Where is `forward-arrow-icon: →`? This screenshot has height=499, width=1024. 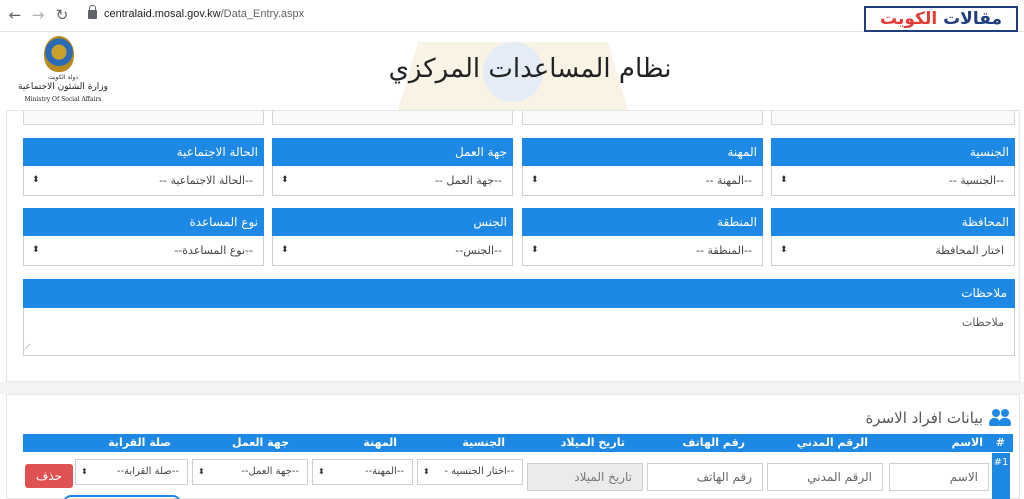 forward-arrow-icon: → is located at coordinates (38, 15).